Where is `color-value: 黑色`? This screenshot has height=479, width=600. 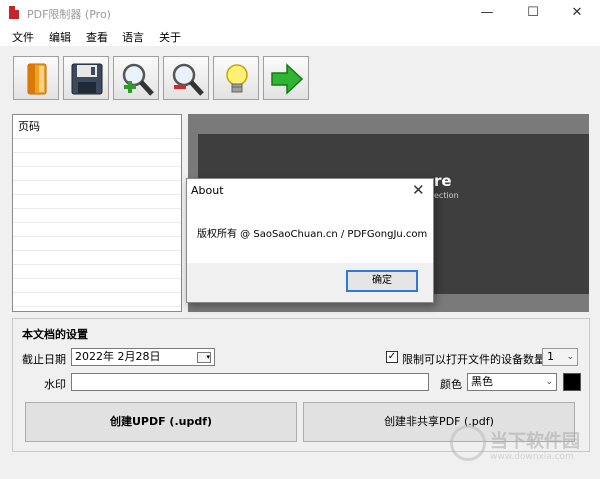 color-value: 黑色 is located at coordinates (482, 381).